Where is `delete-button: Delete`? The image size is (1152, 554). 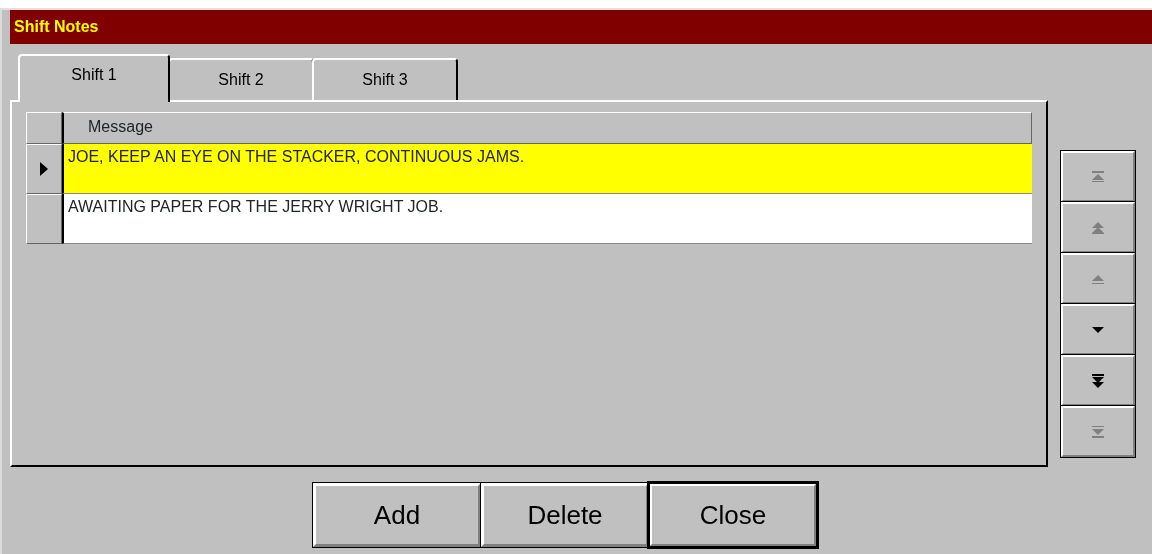
delete-button: Delete is located at coordinates (565, 515).